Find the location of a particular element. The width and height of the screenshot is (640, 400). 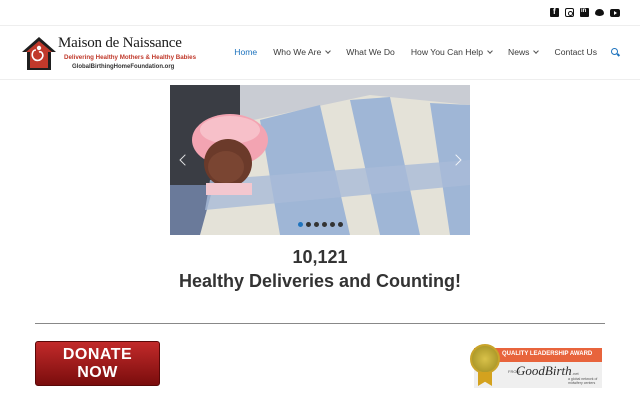

deliveries-count: 10,121 is located at coordinates (320, 257).